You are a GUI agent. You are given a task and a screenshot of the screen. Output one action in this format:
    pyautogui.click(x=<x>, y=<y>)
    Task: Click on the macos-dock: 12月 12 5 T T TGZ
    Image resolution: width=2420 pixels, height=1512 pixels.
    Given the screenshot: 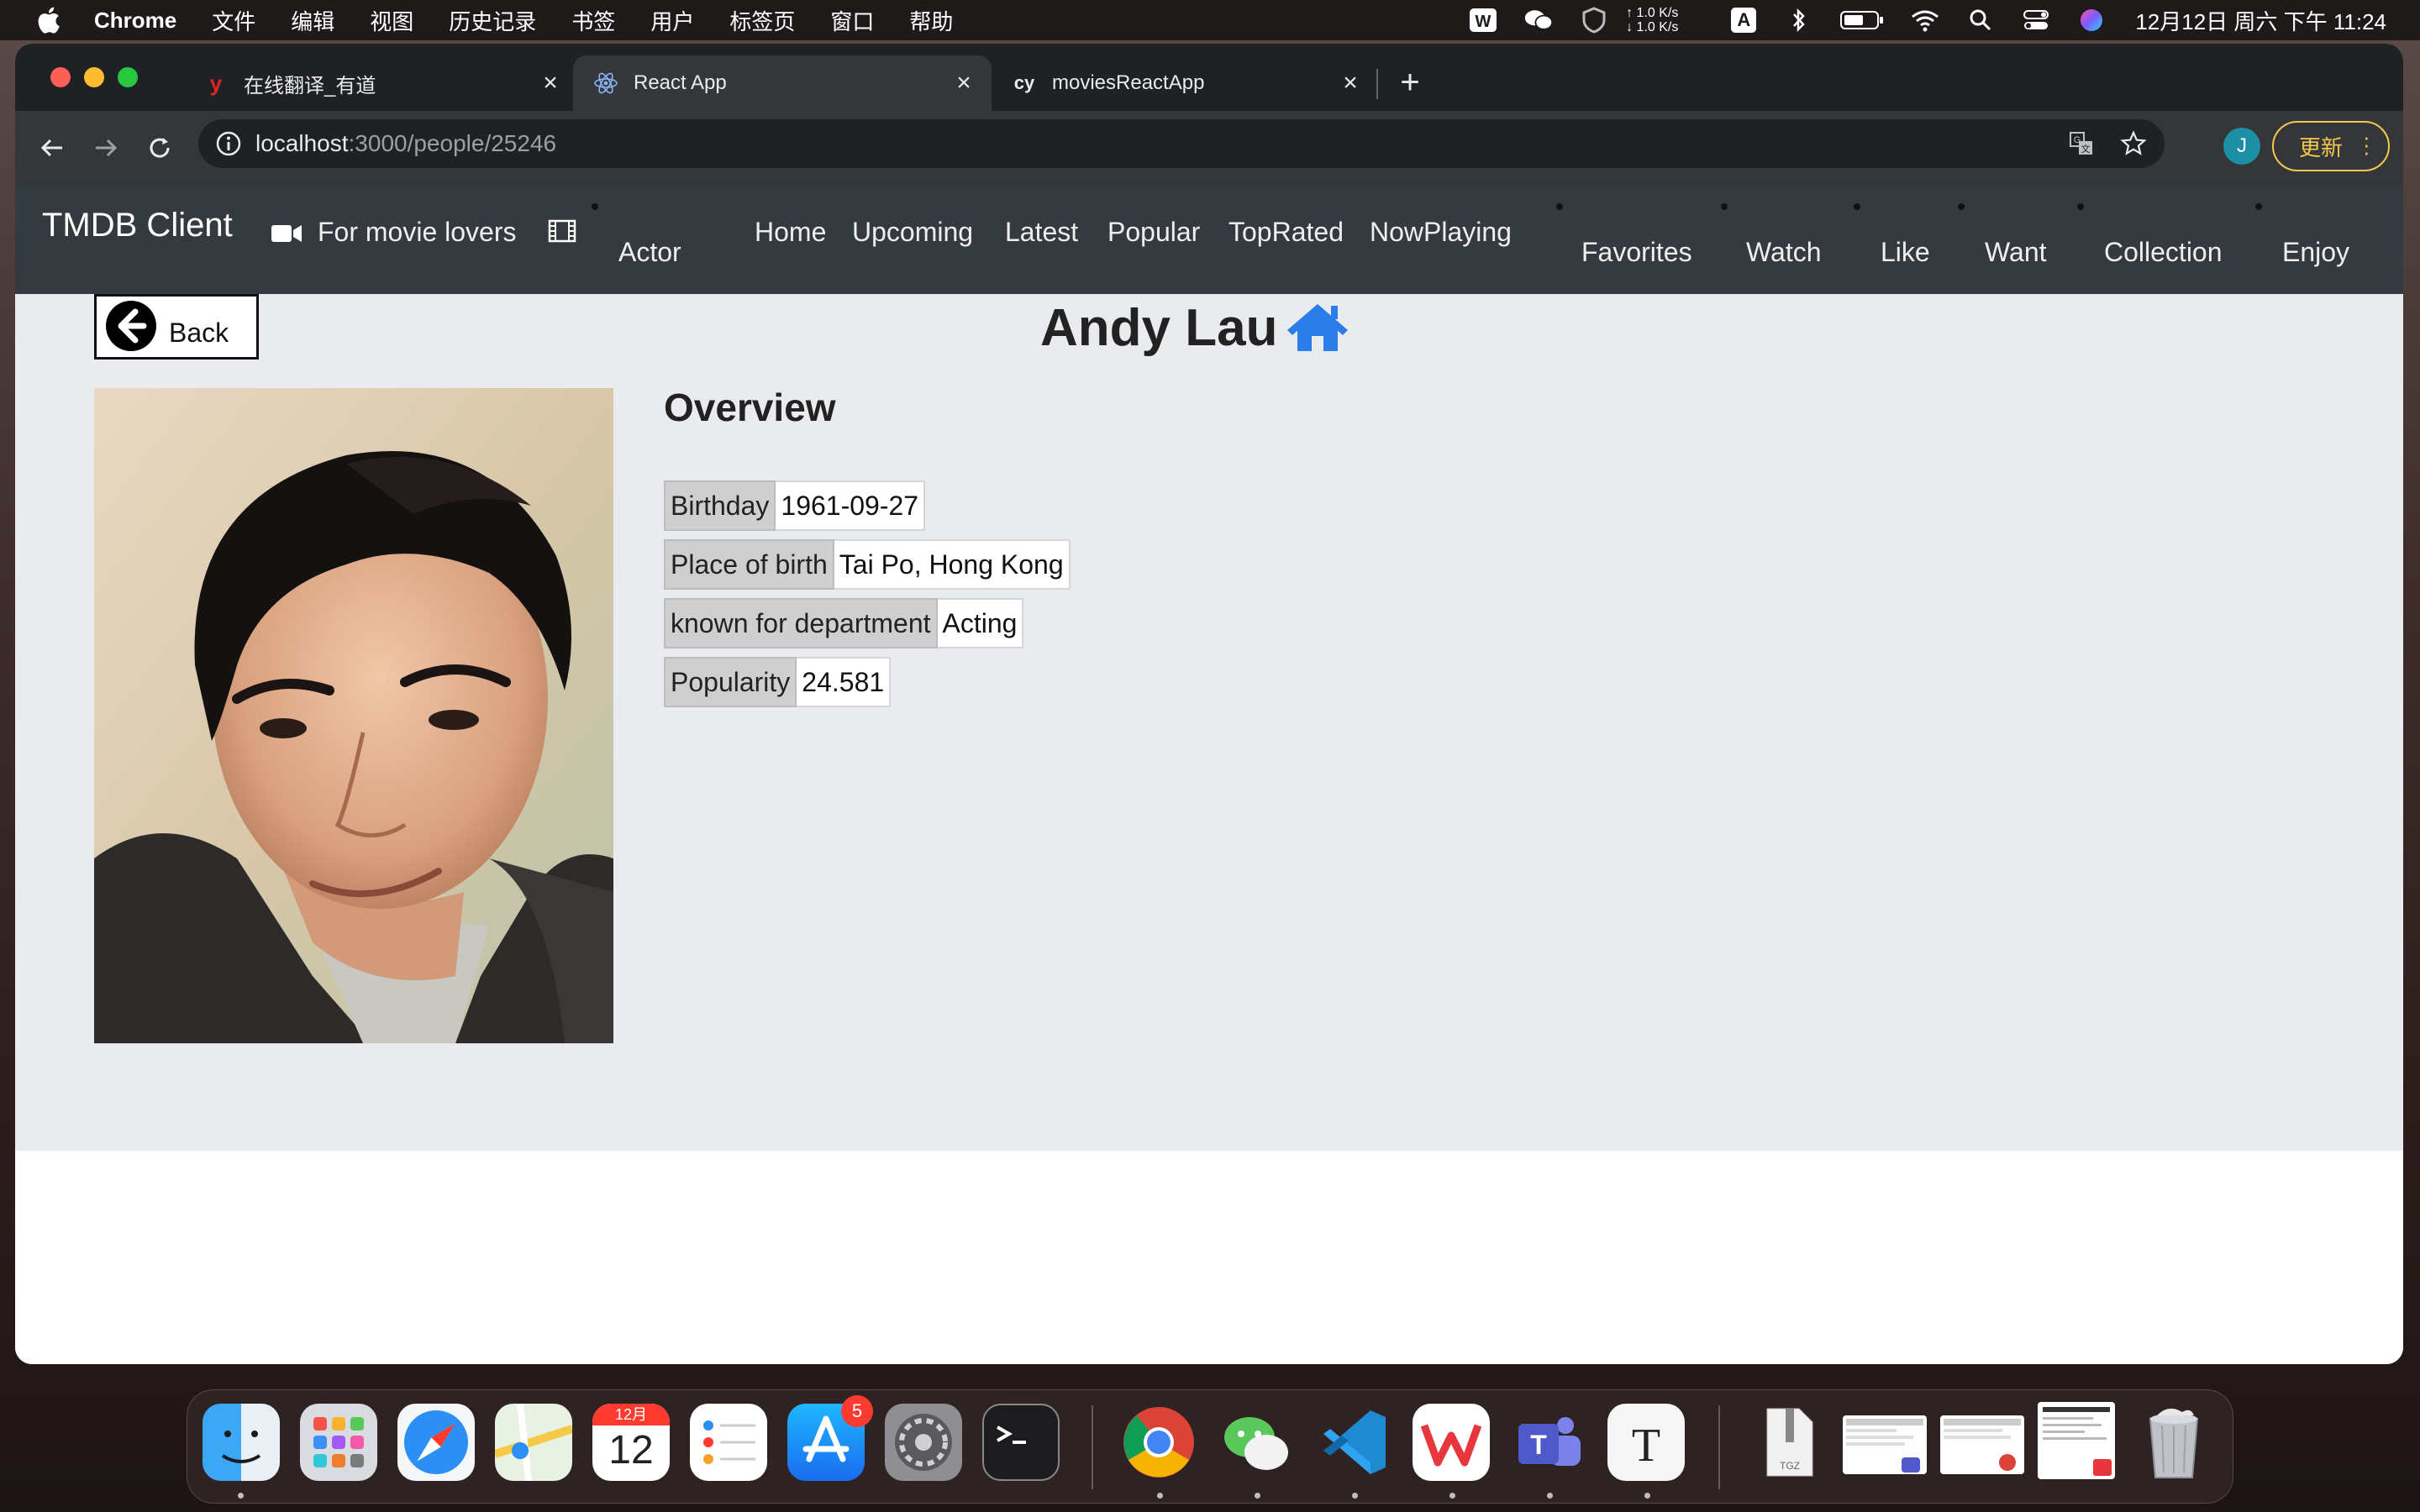 What is the action you would take?
    pyautogui.click(x=1210, y=1446)
    